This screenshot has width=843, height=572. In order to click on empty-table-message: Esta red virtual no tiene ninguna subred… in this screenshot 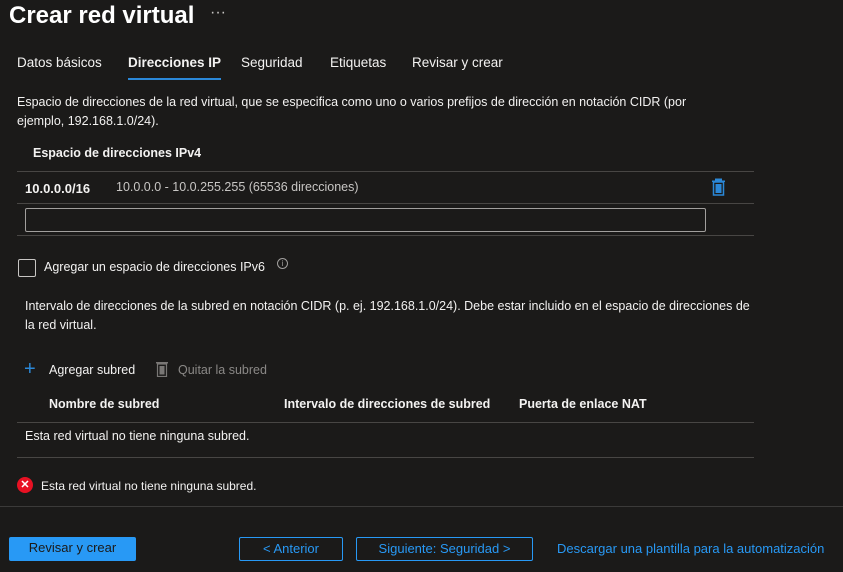, I will do `click(137, 436)`.